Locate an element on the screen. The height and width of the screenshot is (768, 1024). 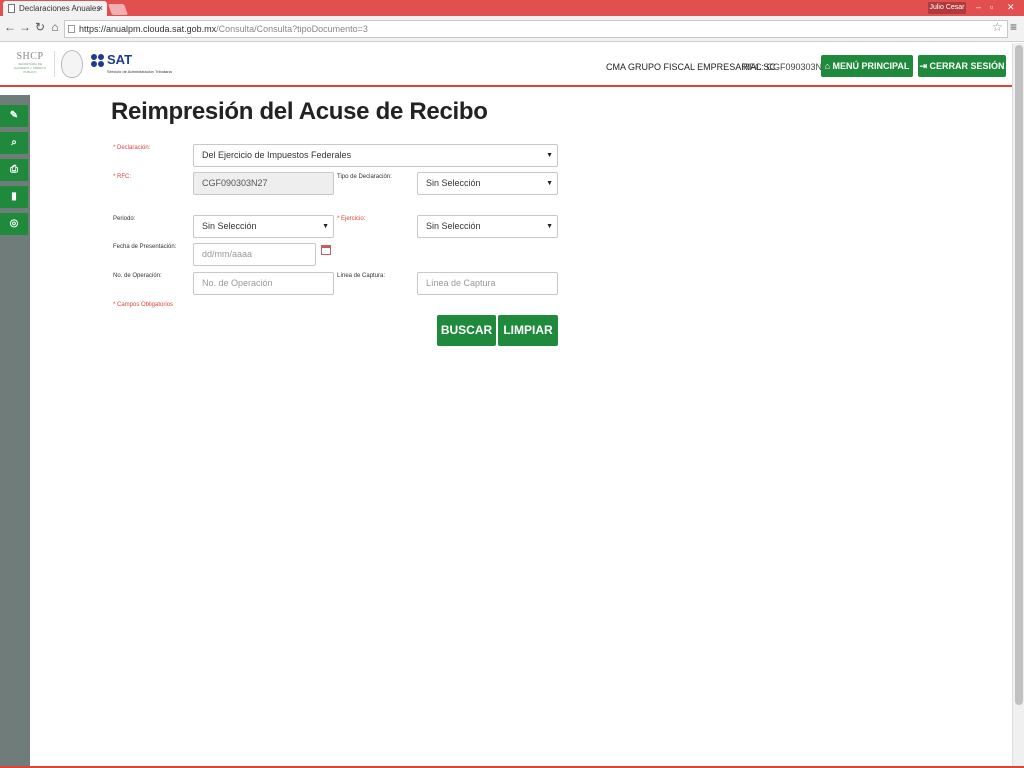
tipo-declaracion-label: Tipo de Declaración: is located at coordinates (364, 177).